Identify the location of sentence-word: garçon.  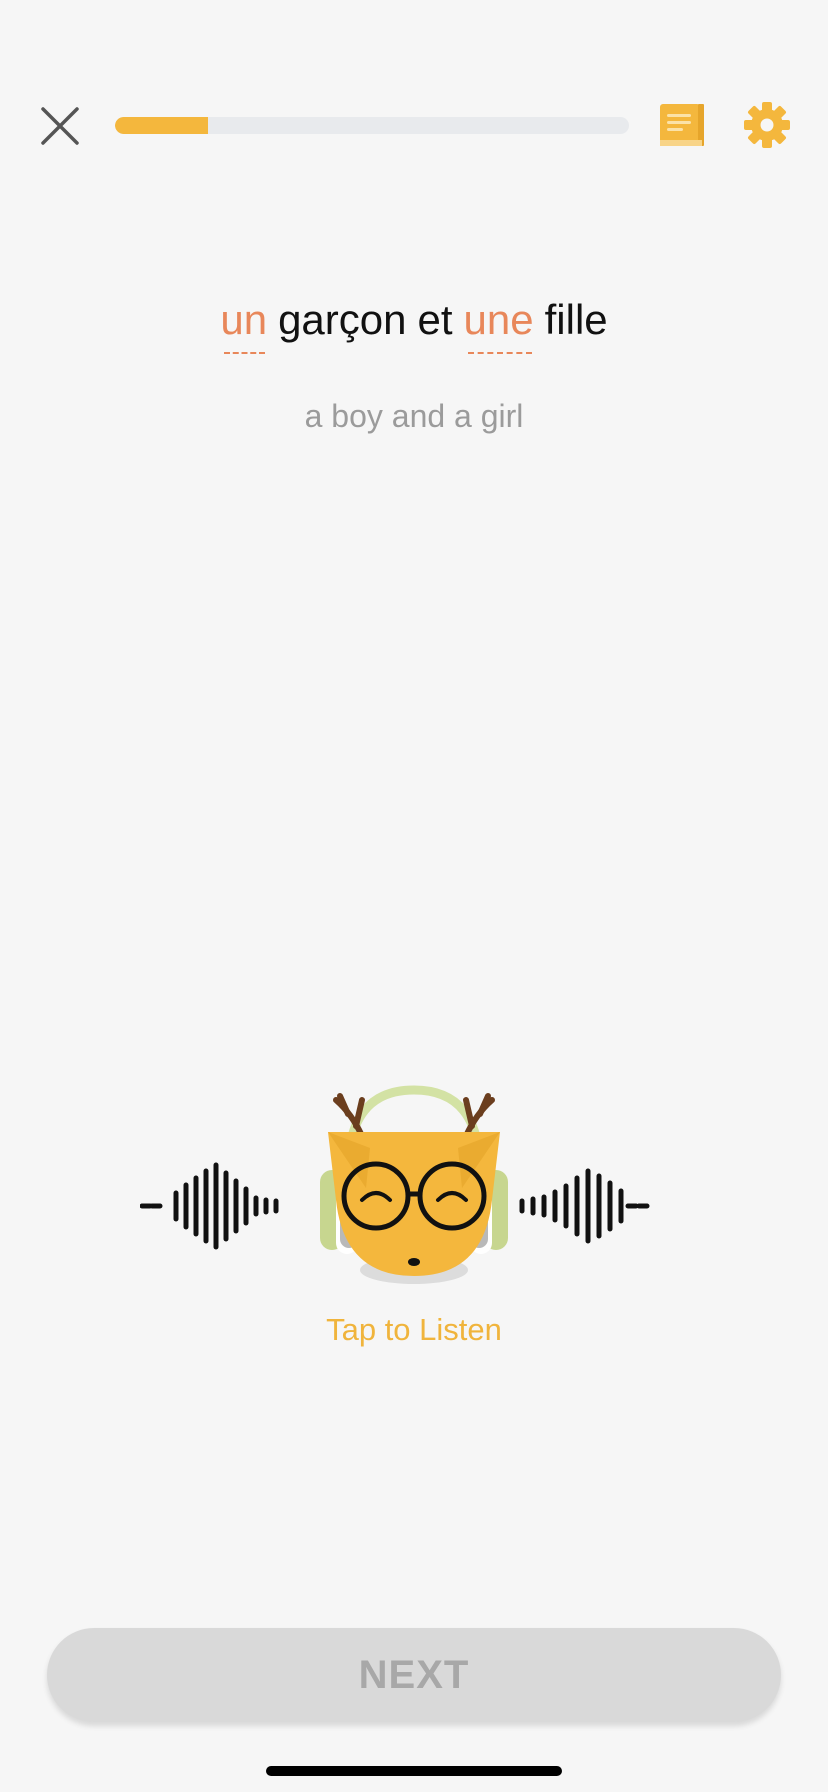
(342, 320).